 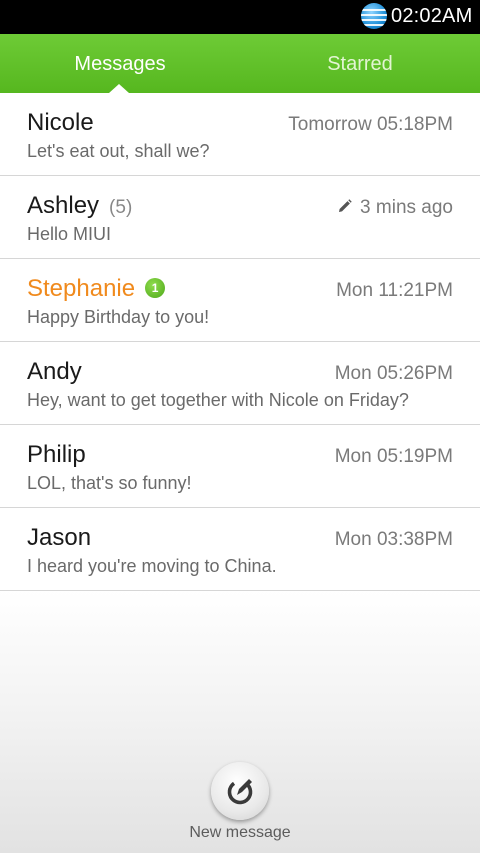 I want to click on message-time: Tomorrow 05:18PM, so click(x=370, y=124).